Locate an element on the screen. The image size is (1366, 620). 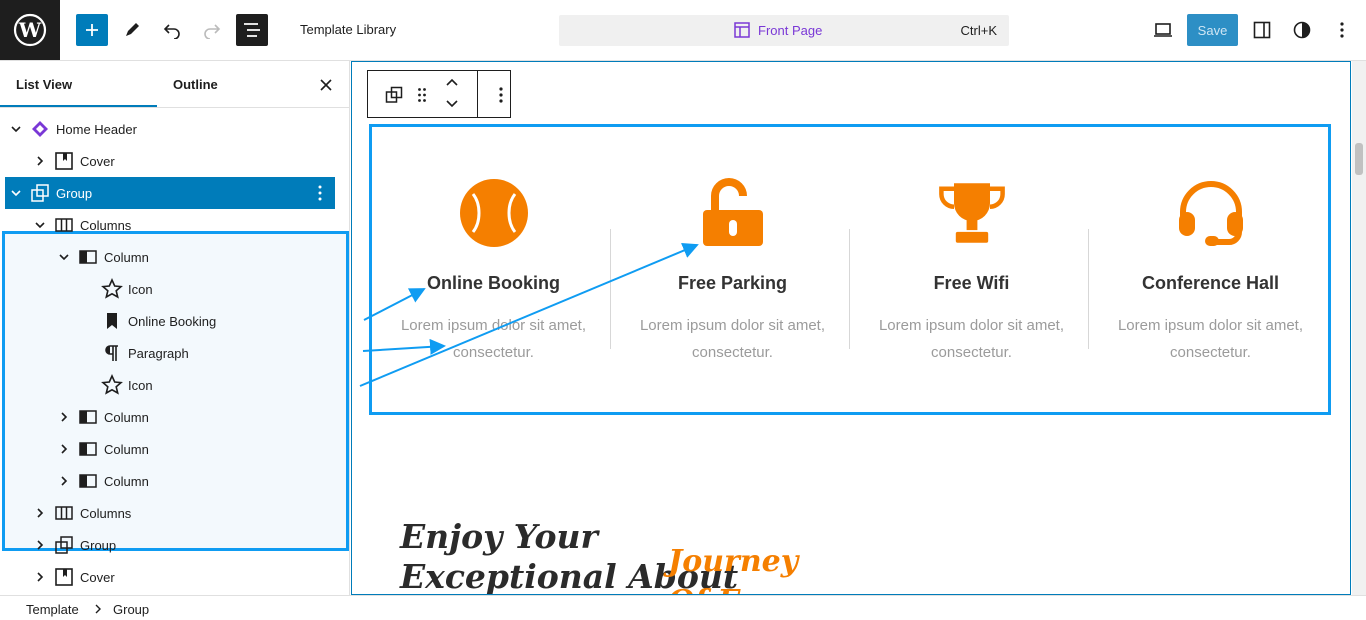
canvas-scrollbar is located at coordinates (1359, 328).